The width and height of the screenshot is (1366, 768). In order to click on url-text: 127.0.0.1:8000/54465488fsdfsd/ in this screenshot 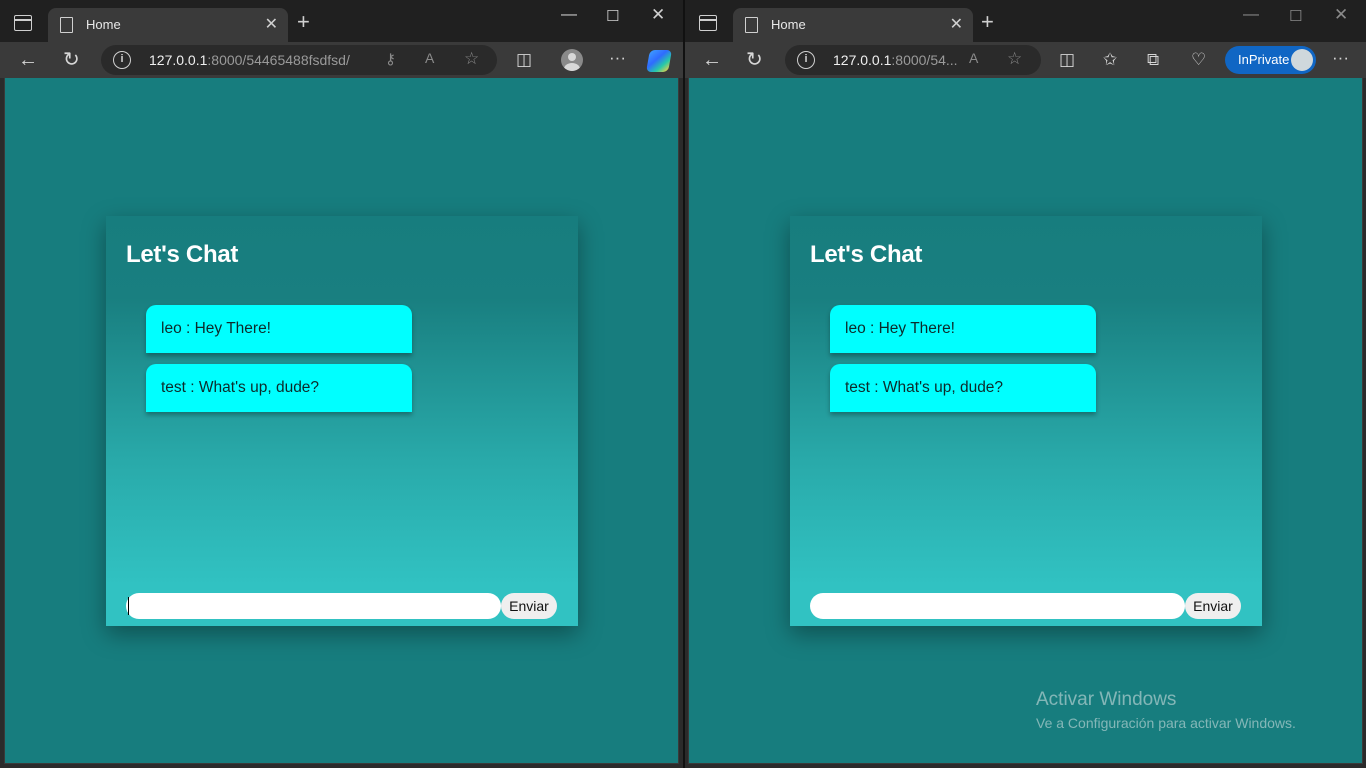, I will do `click(249, 60)`.